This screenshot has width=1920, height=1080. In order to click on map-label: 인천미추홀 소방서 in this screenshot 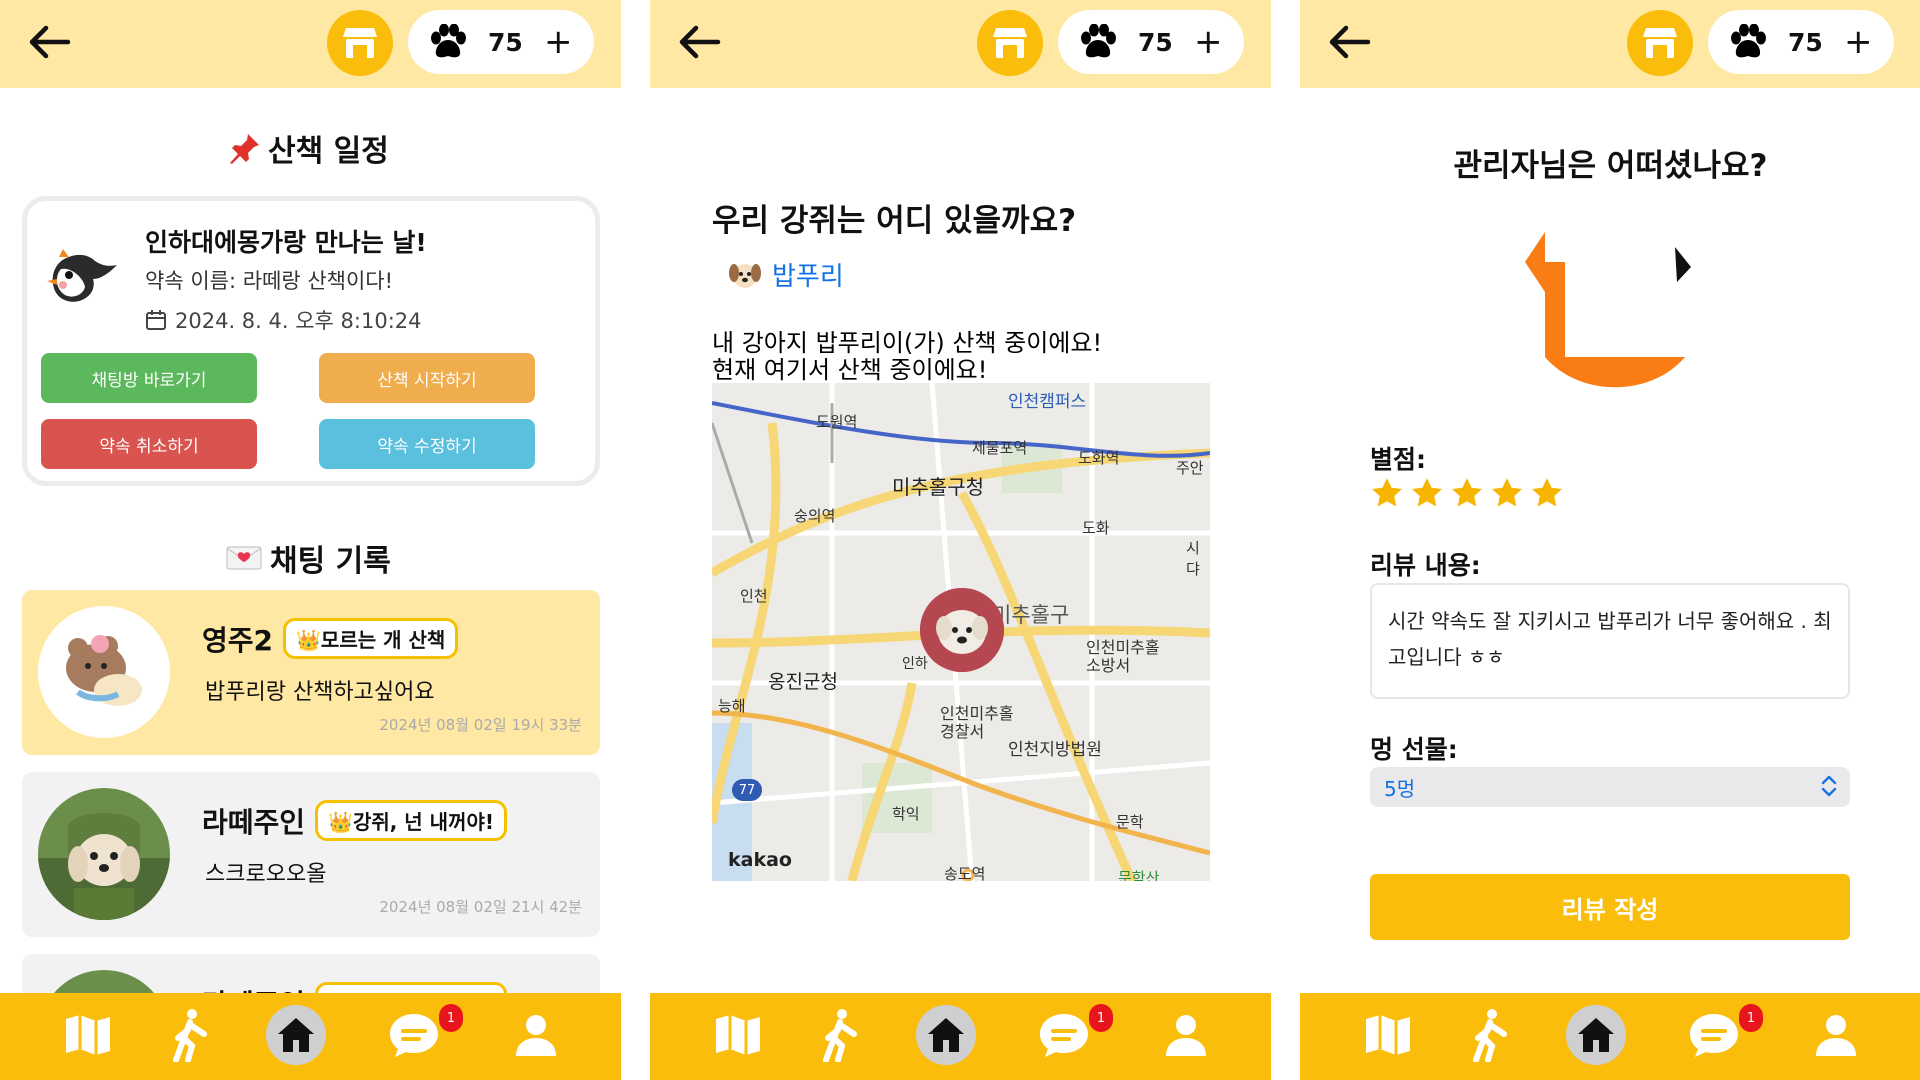, I will do `click(1123, 656)`.